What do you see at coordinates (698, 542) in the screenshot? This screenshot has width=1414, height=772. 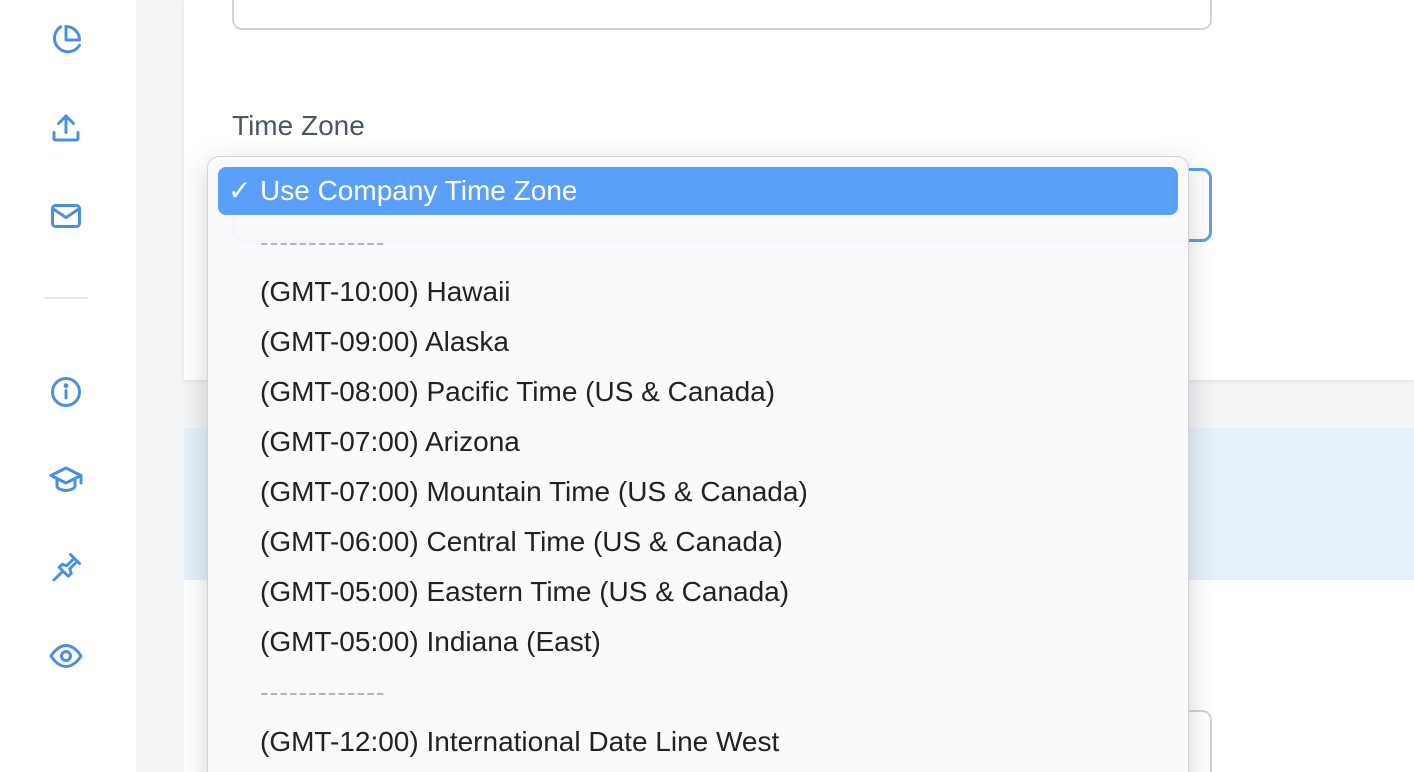 I see `dropdown-option: (GMT-06:00) Central Time (US & Canada)` at bounding box center [698, 542].